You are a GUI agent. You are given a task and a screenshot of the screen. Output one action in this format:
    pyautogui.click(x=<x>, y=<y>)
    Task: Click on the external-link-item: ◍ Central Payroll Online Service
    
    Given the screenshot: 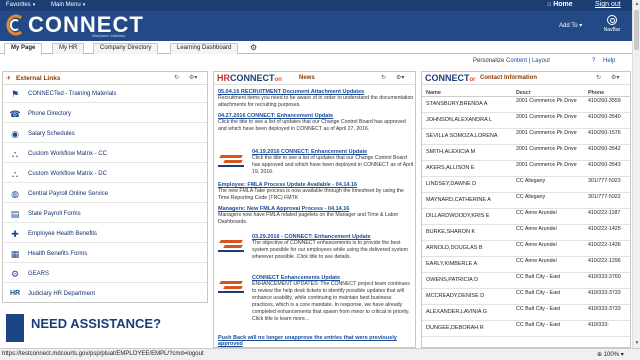 What is the action you would take?
    pyautogui.click(x=105, y=194)
    